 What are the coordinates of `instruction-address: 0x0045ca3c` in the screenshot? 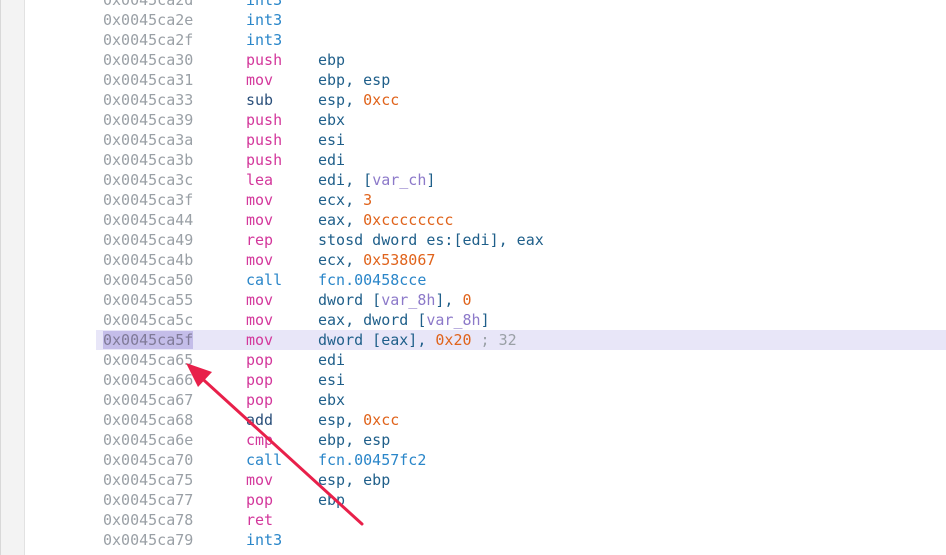 It's located at (148, 180).